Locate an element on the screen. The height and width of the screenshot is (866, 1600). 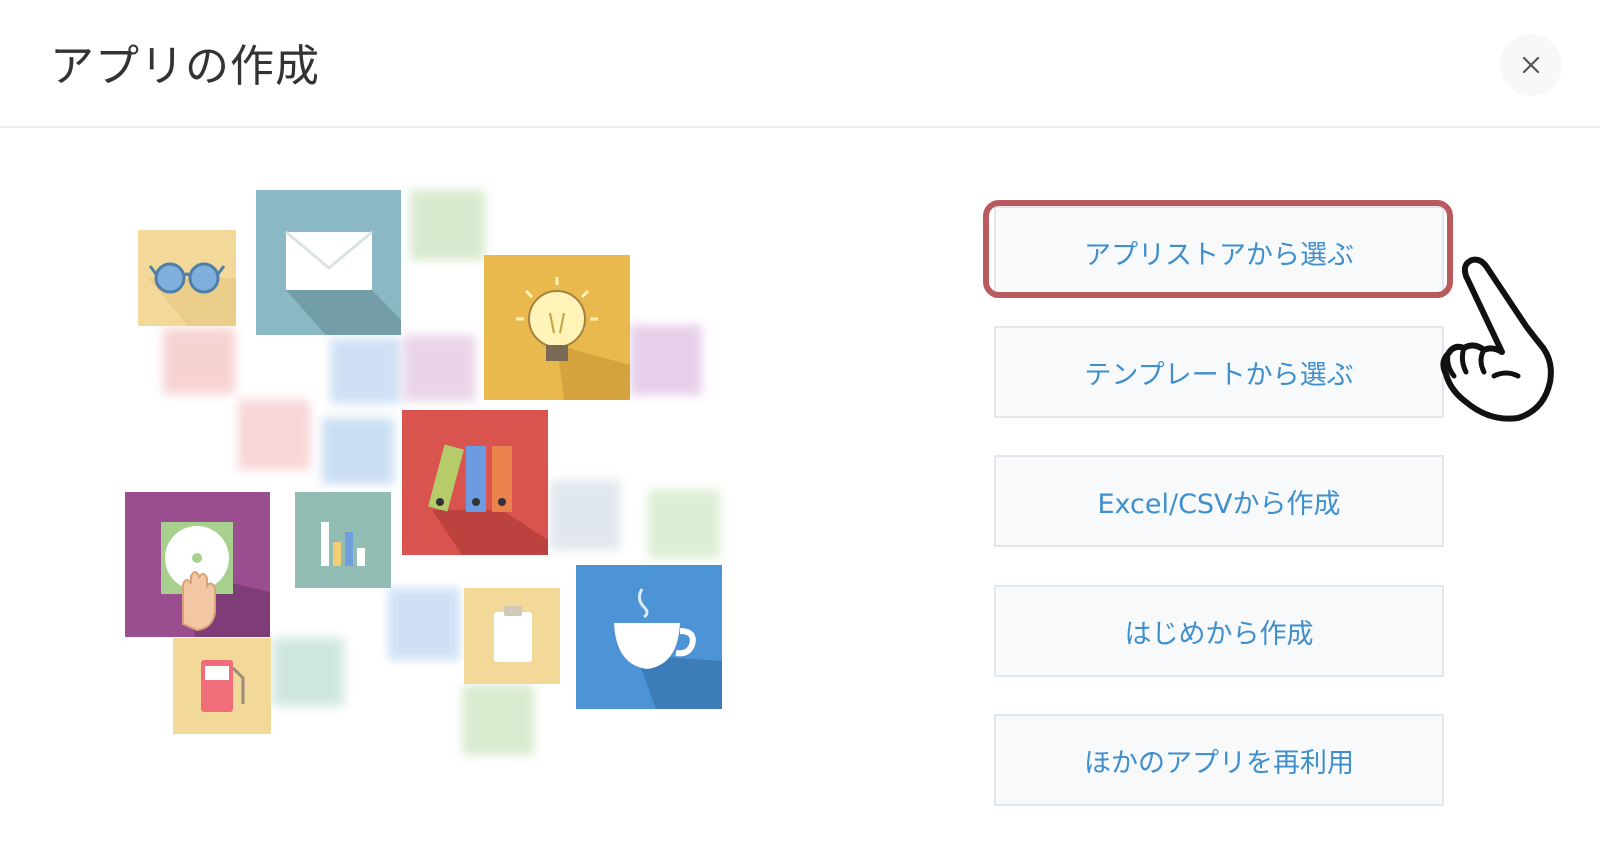
clipboard-icon is located at coordinates (513, 634).